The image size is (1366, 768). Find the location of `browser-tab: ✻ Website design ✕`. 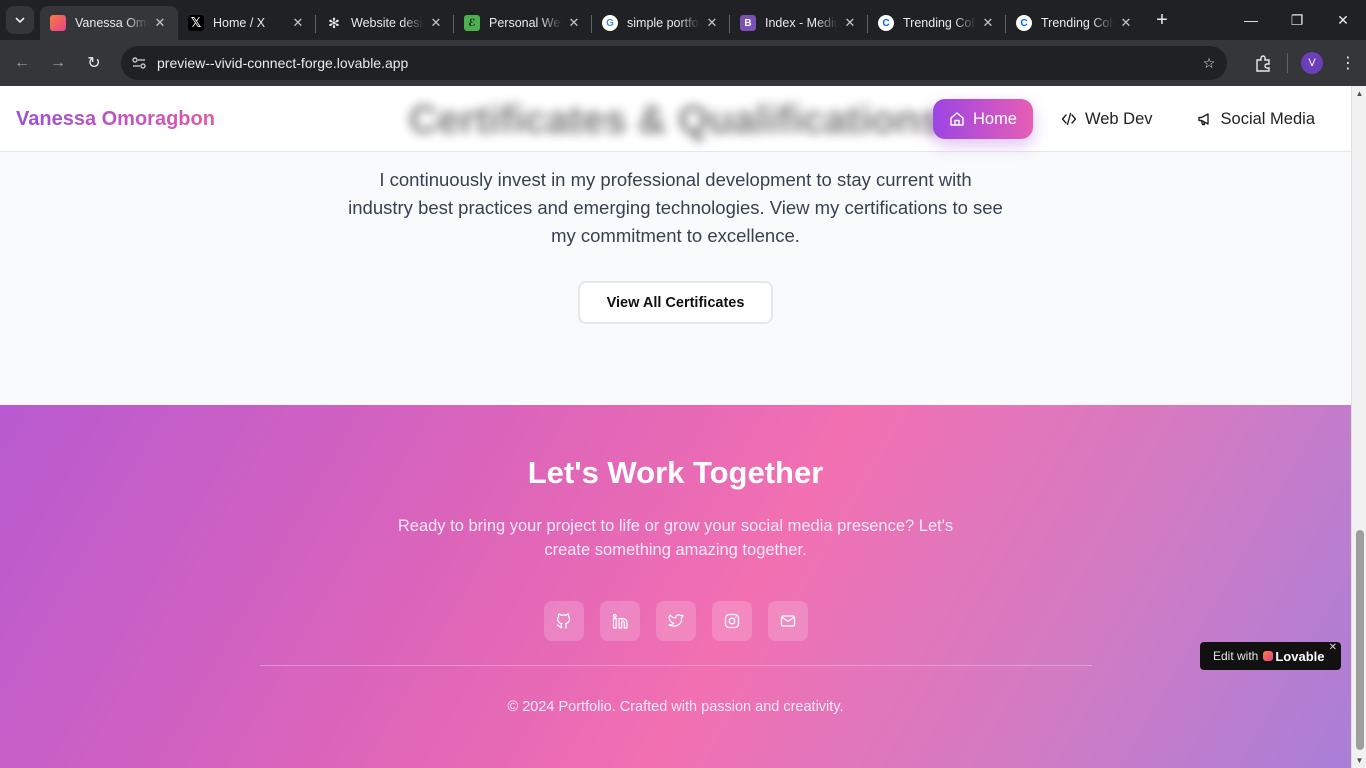

browser-tab: ✻ Website design ✕ is located at coordinates (385, 23).